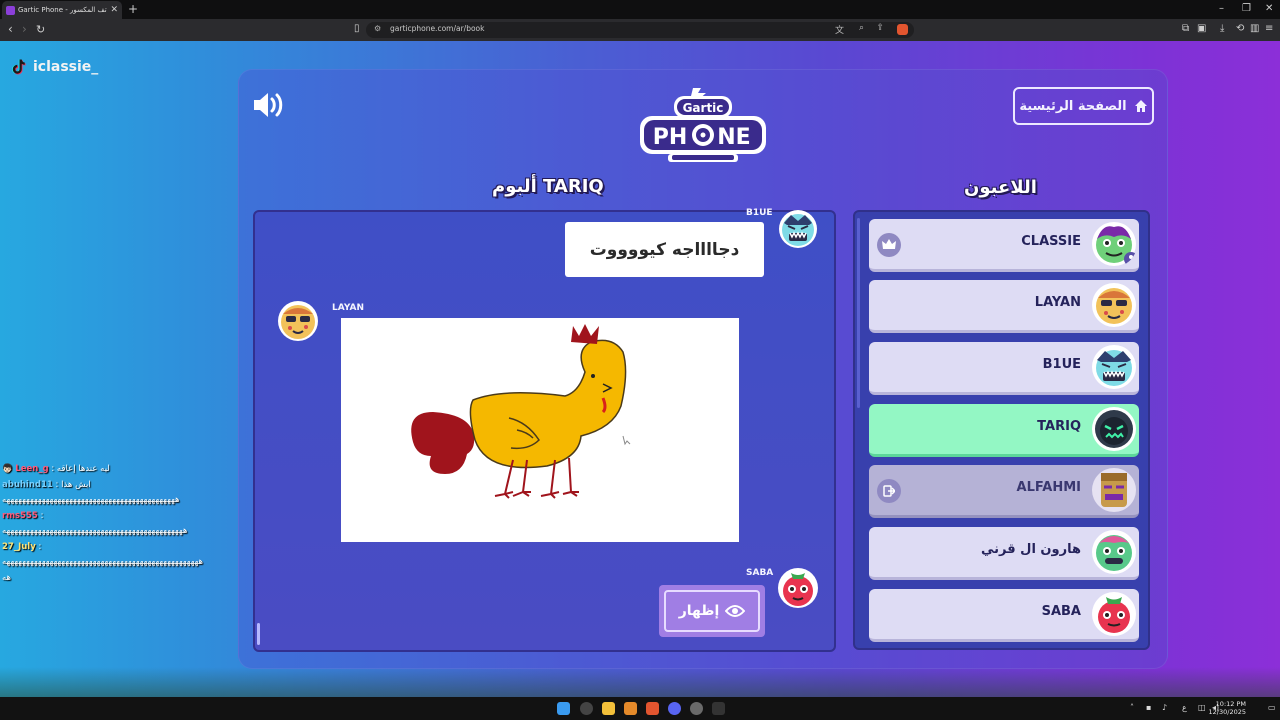 The image size is (1280, 720). What do you see at coordinates (1004, 615) in the screenshot?
I see `player-card-saba: SABA` at bounding box center [1004, 615].